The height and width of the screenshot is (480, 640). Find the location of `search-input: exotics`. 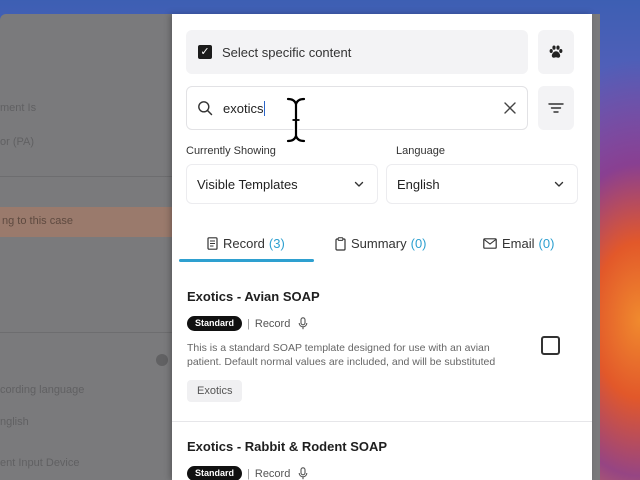

search-input: exotics is located at coordinates (357, 108).